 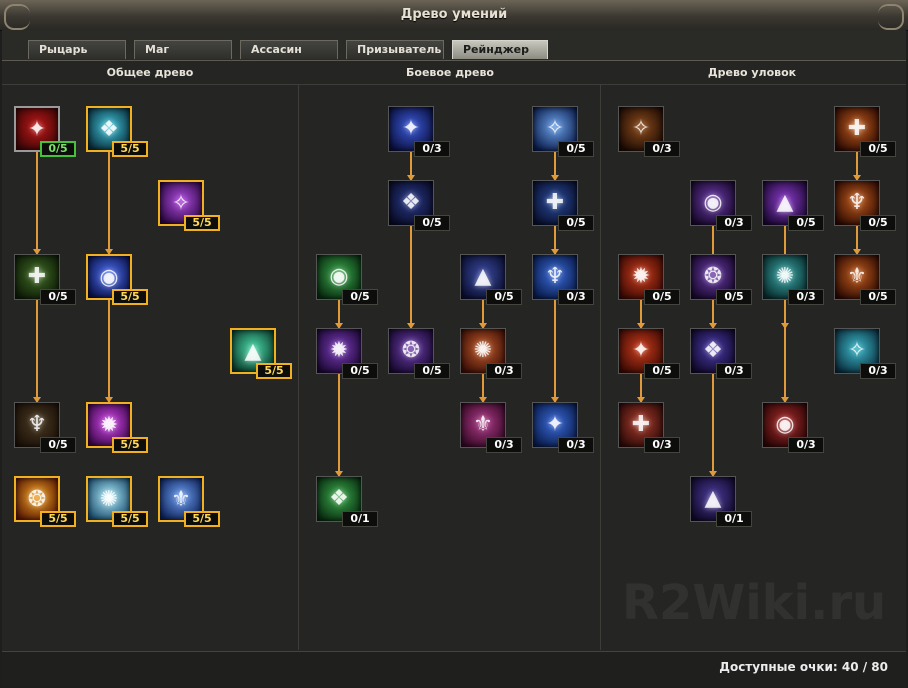 I want to click on skill-level-t4: 0/5, so click(x=806, y=223).